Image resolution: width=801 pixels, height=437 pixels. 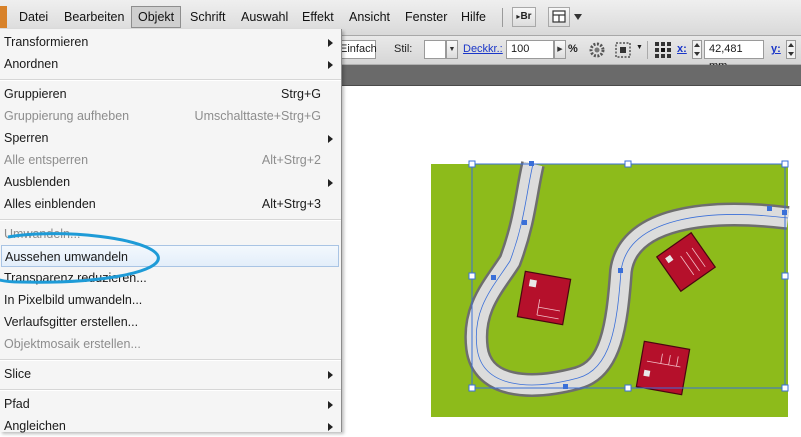 What do you see at coordinates (291, 204) in the screenshot?
I see `menu-item-shortcut: Alt+Strg+3` at bounding box center [291, 204].